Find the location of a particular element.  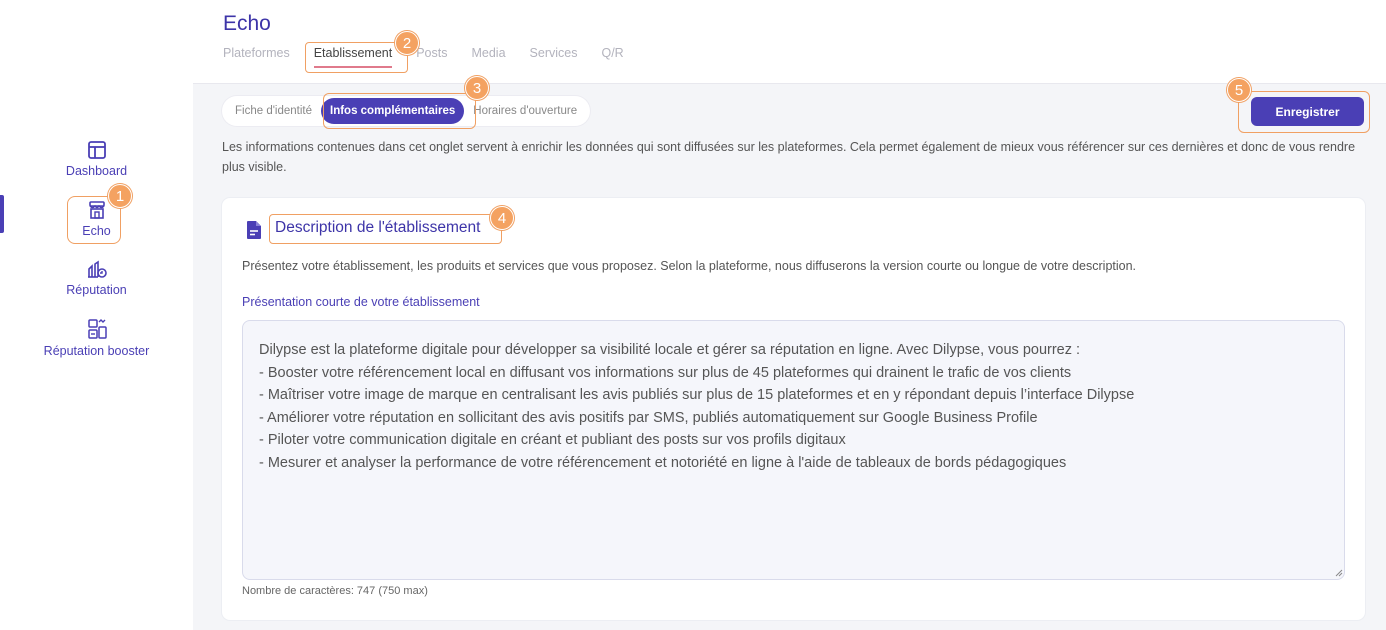

character-count: Nombre de caractères: 747 (750 max) is located at coordinates (335, 591).